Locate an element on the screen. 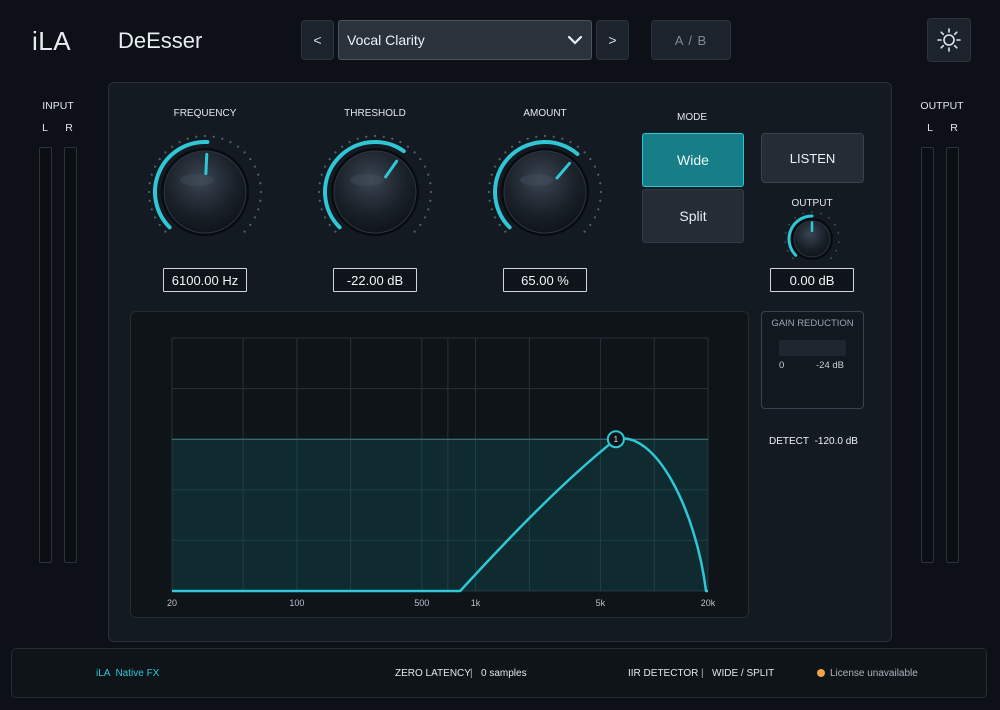  threshold-label: THRESHOLD is located at coordinates (375, 113).